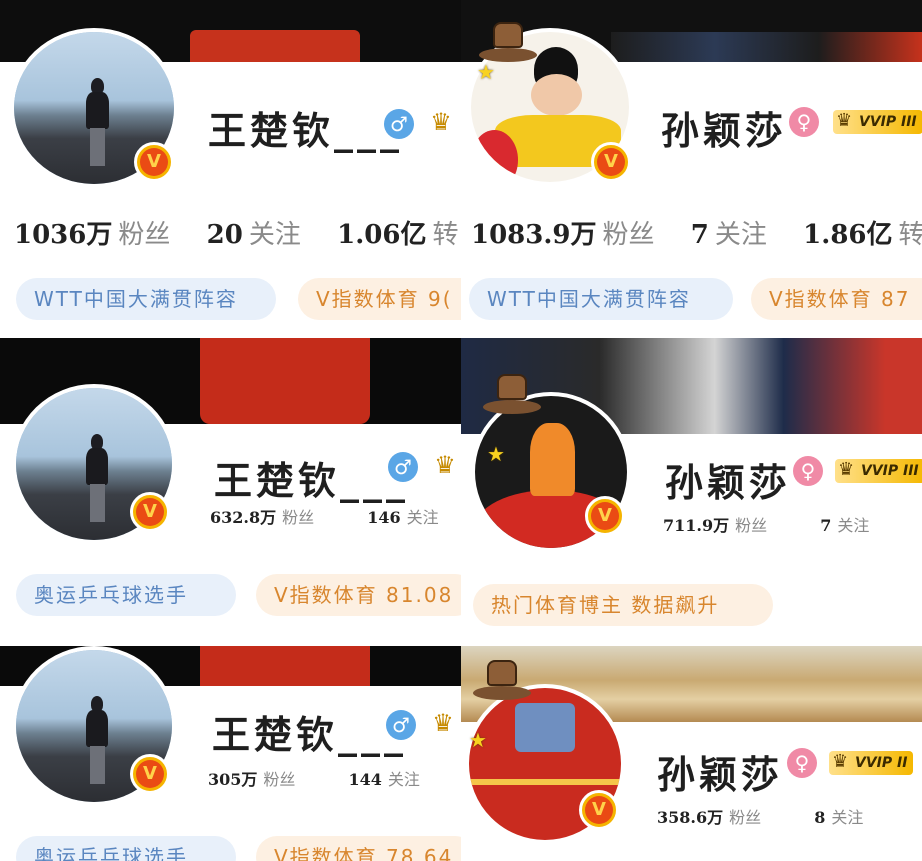 This screenshot has width=922, height=861. What do you see at coordinates (384, 778) in the screenshot?
I see `following-stat: 144 关注` at bounding box center [384, 778].